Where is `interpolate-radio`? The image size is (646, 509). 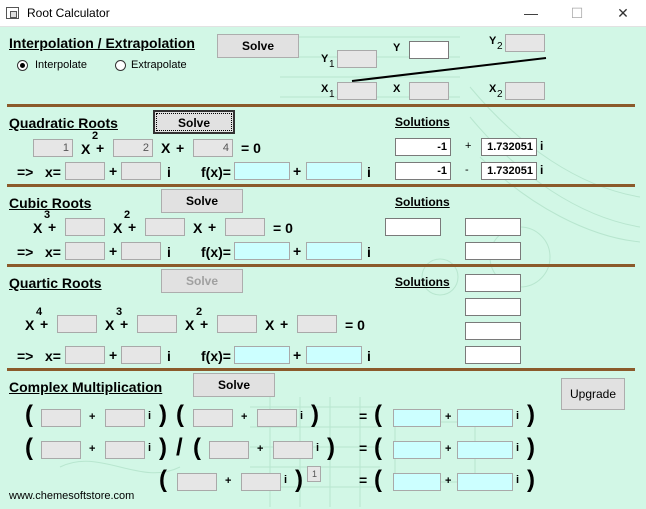
interpolate-radio is located at coordinates (22, 65).